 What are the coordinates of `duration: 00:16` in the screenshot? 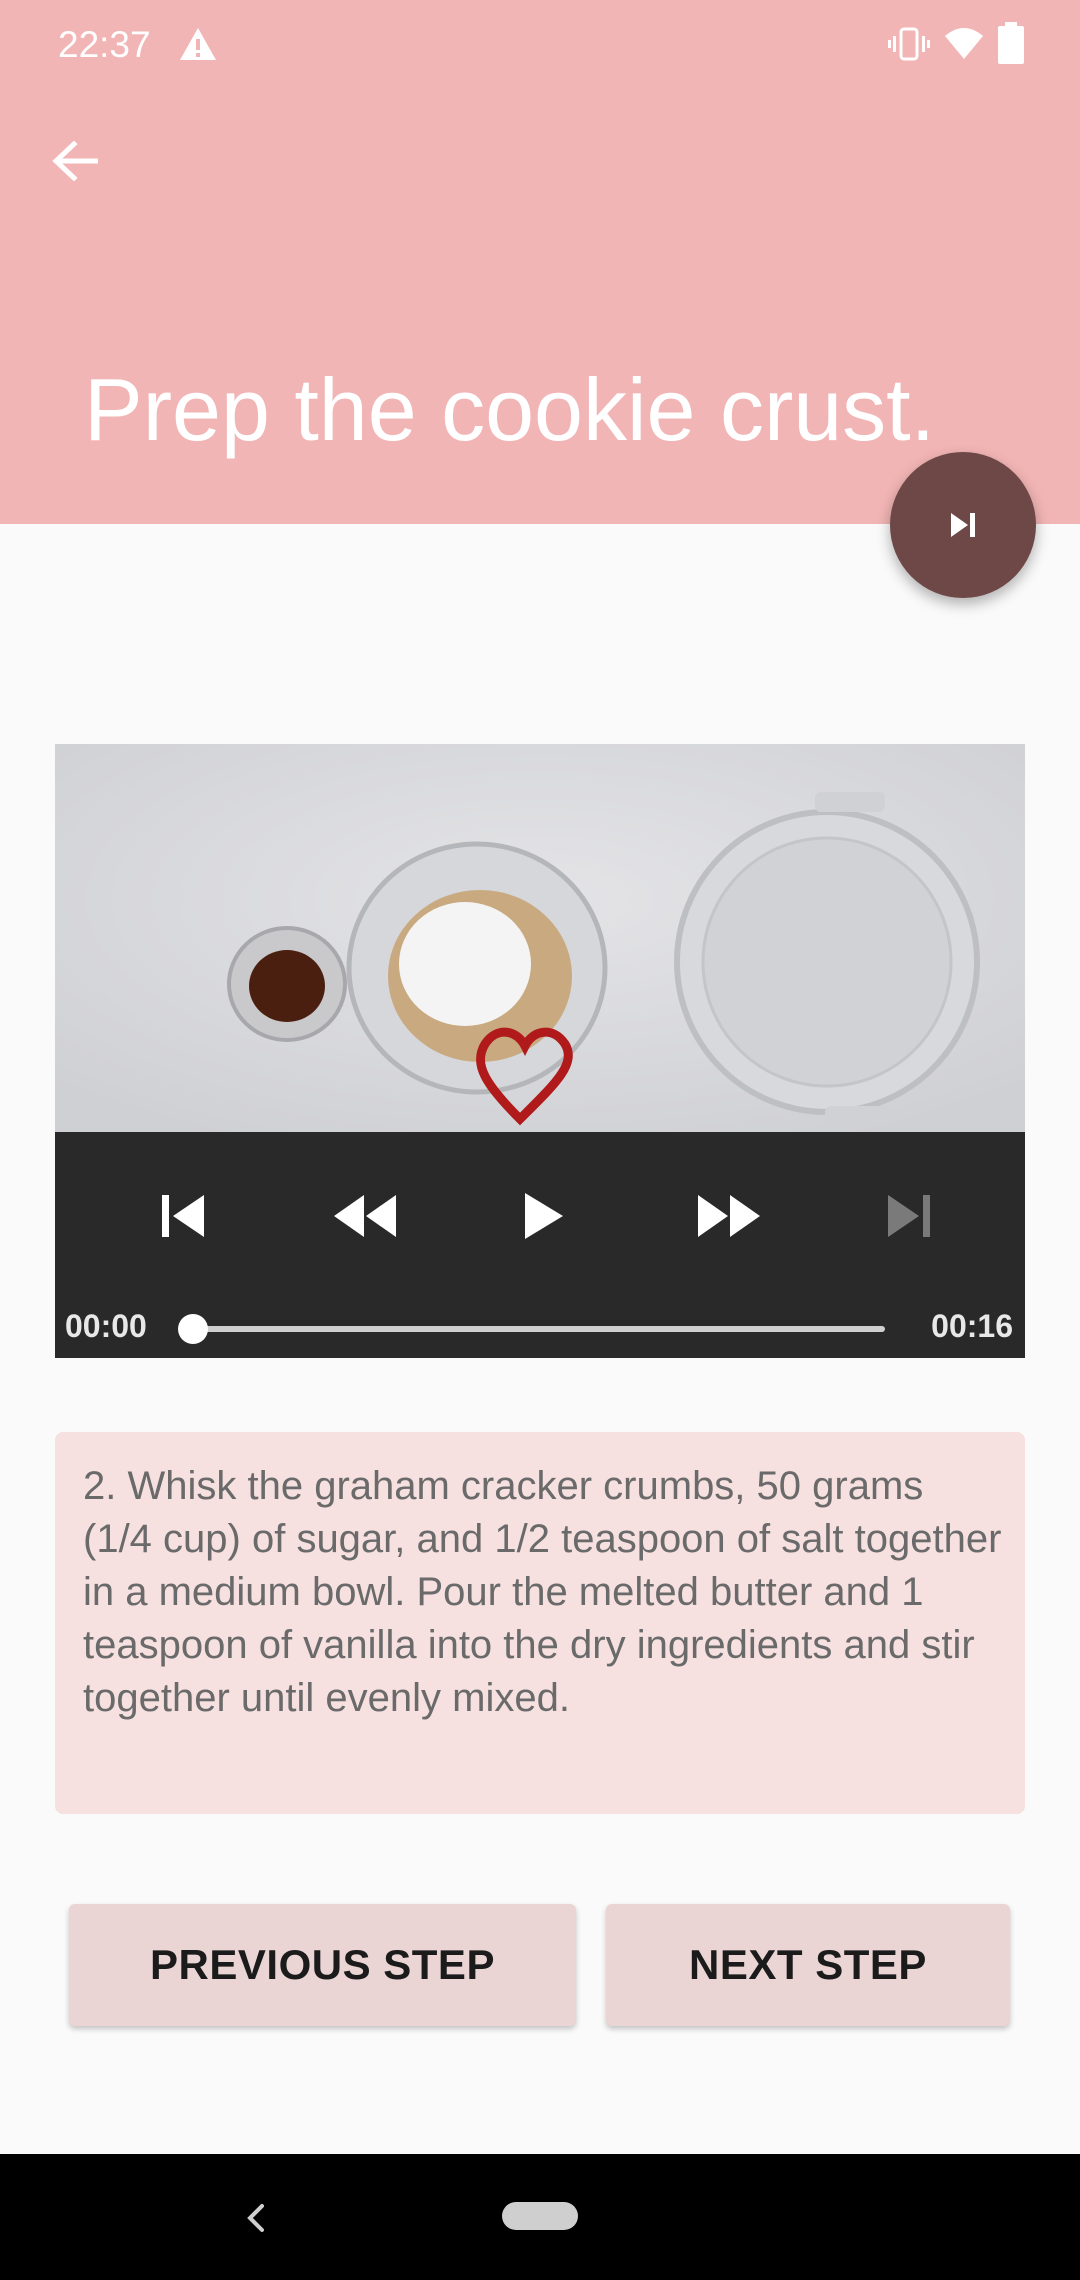 It's located at (972, 1326).